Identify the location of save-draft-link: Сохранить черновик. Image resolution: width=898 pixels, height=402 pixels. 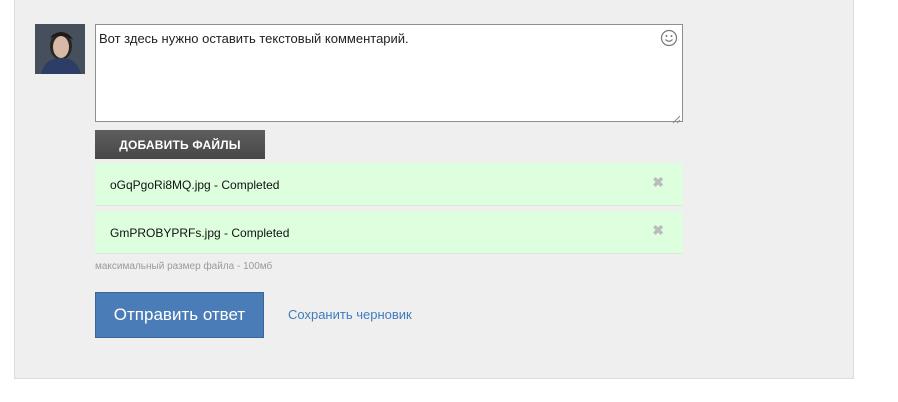
(350, 314).